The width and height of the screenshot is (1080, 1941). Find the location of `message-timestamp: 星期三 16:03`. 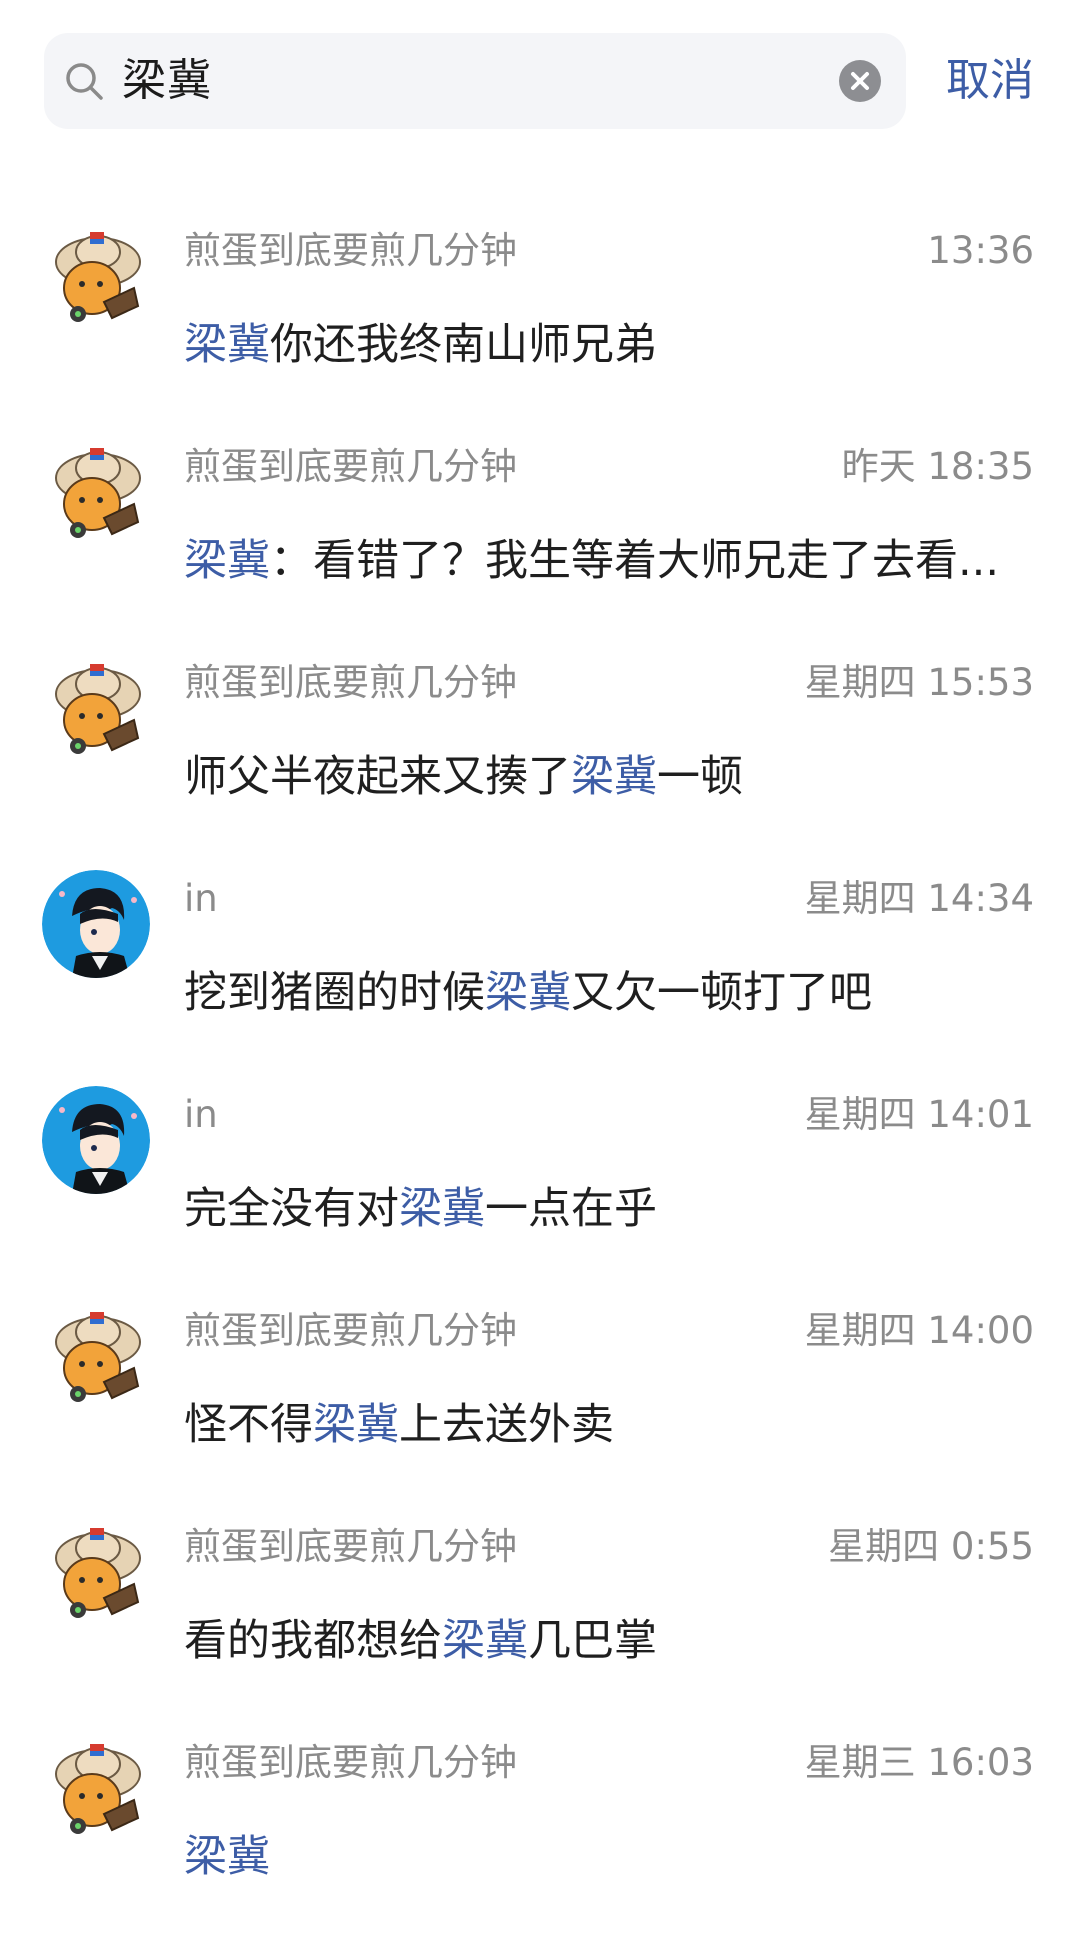

message-timestamp: 星期三 16:03 is located at coordinates (919, 1762).